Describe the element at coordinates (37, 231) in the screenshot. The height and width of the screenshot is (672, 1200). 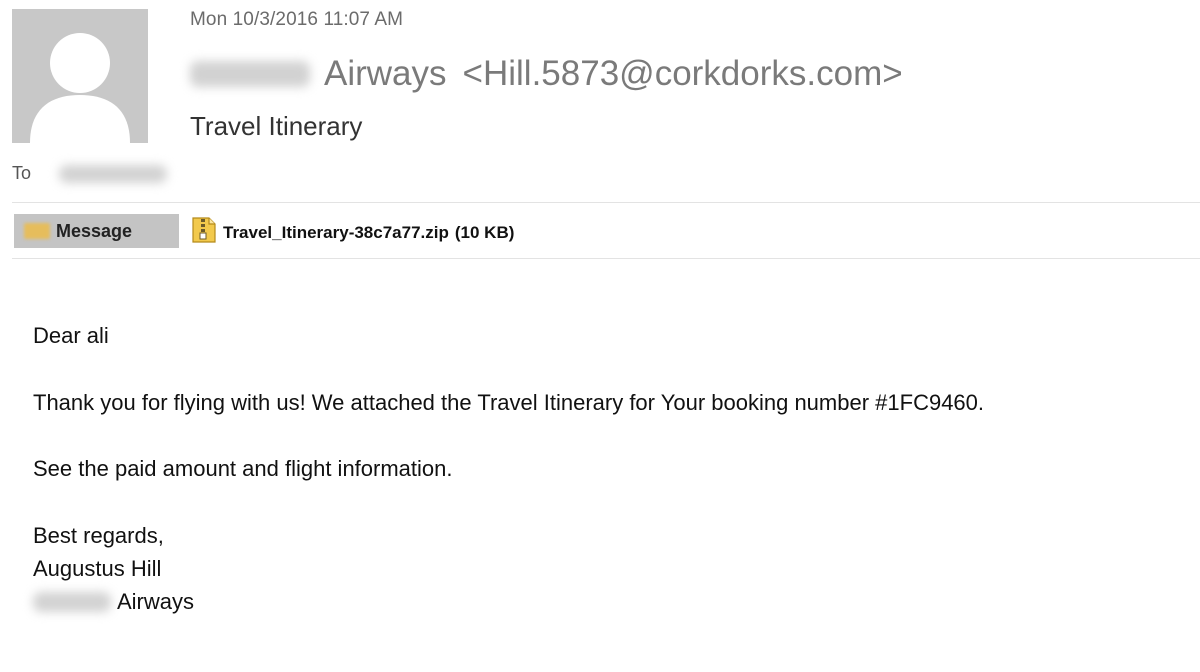
I see `envelope-icon` at that location.